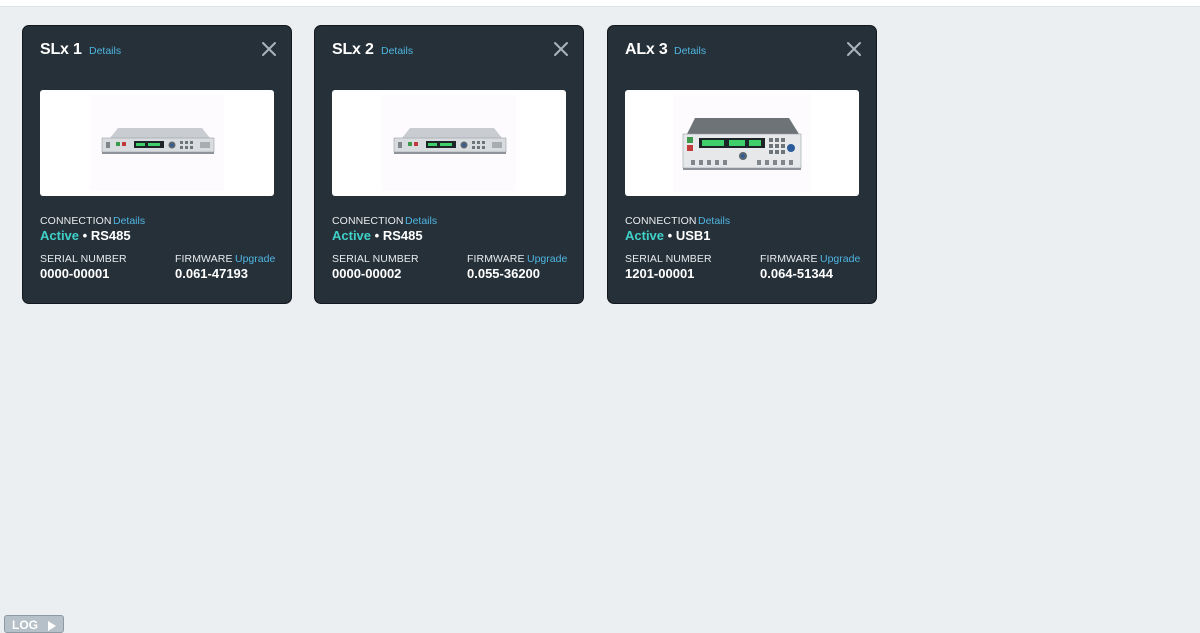 This screenshot has width=1200, height=633. I want to click on serial-number-value: 0000-00001, so click(75, 273).